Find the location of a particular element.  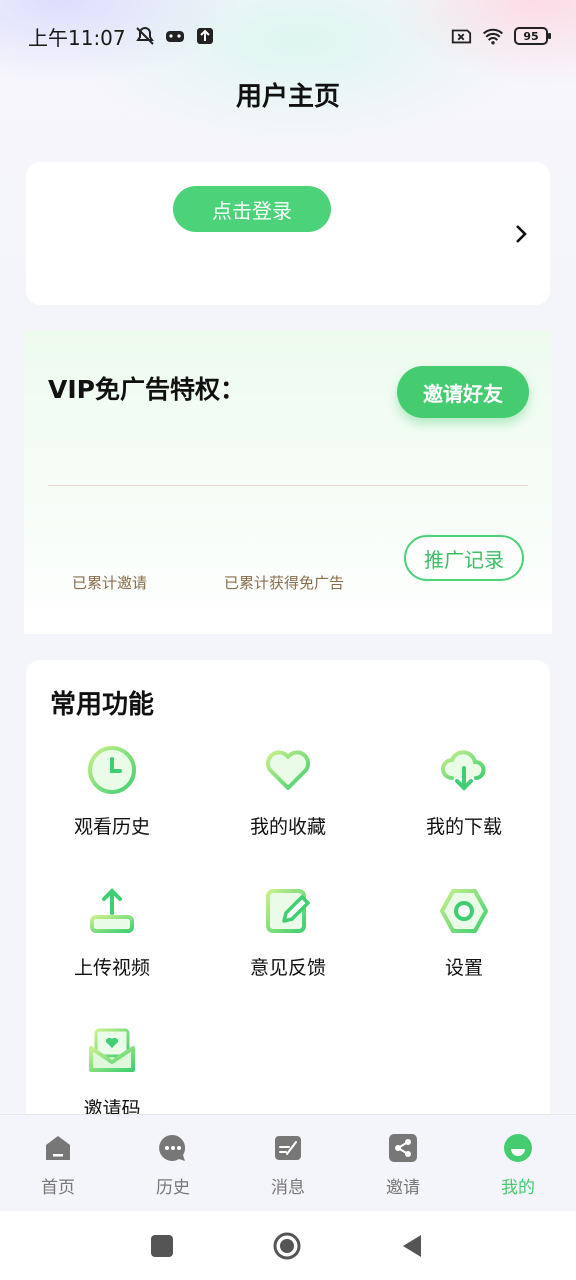

upload-notification-icon is located at coordinates (205, 36).